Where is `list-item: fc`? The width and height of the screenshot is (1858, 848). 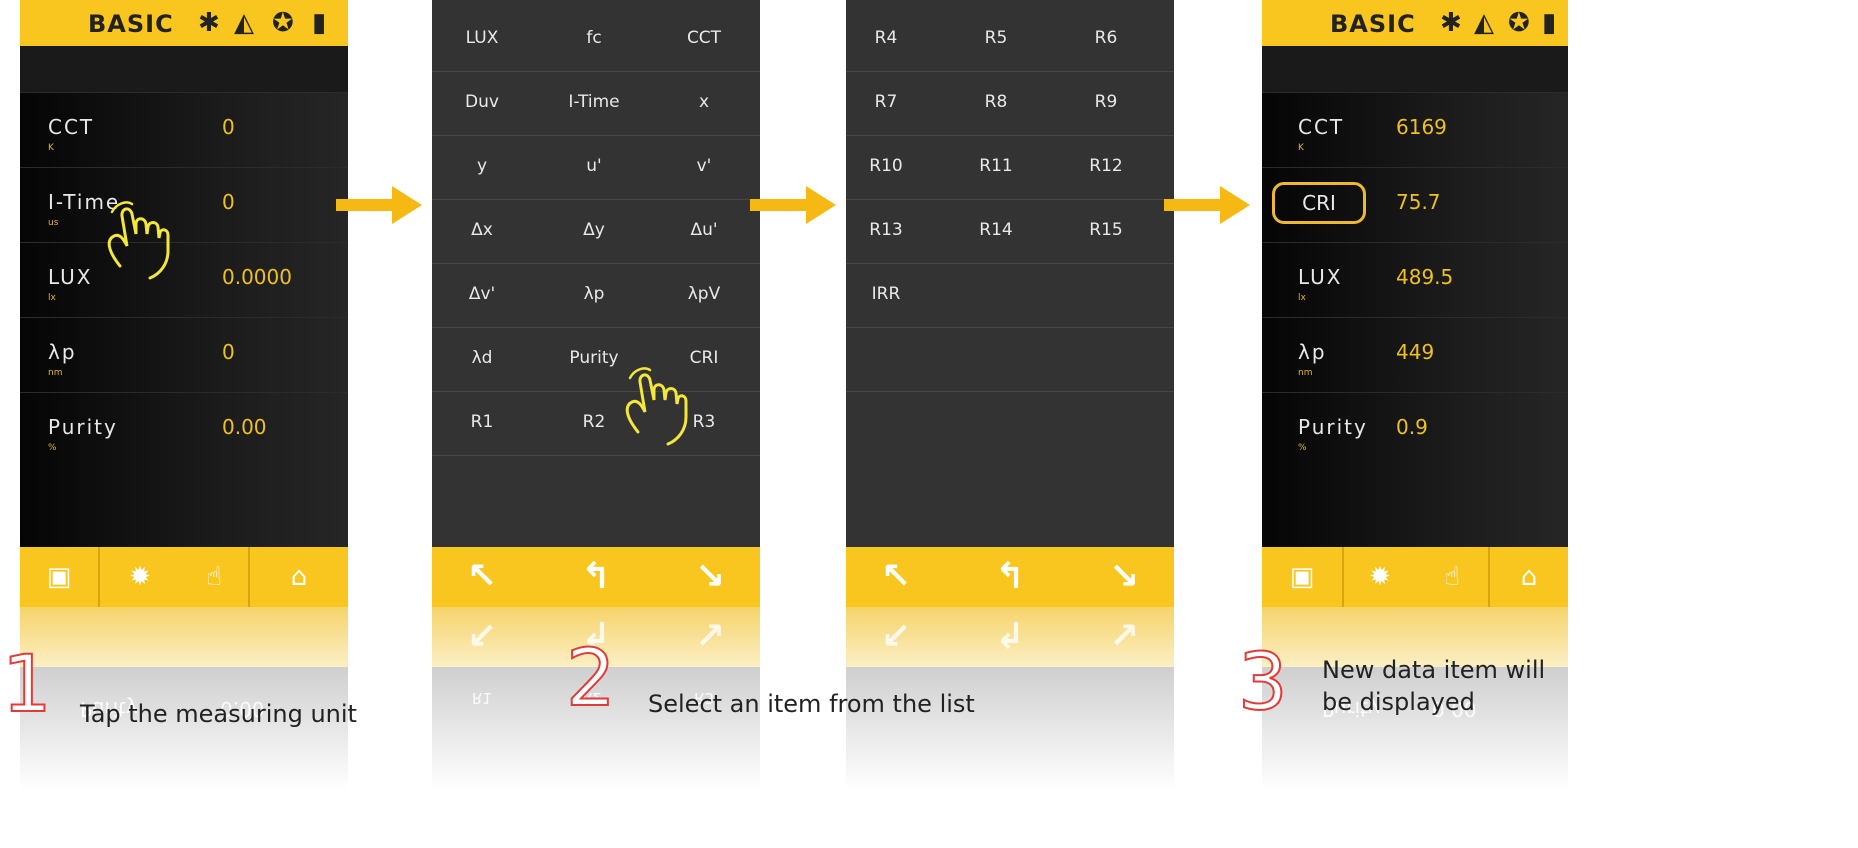
list-item: fc is located at coordinates (594, 38).